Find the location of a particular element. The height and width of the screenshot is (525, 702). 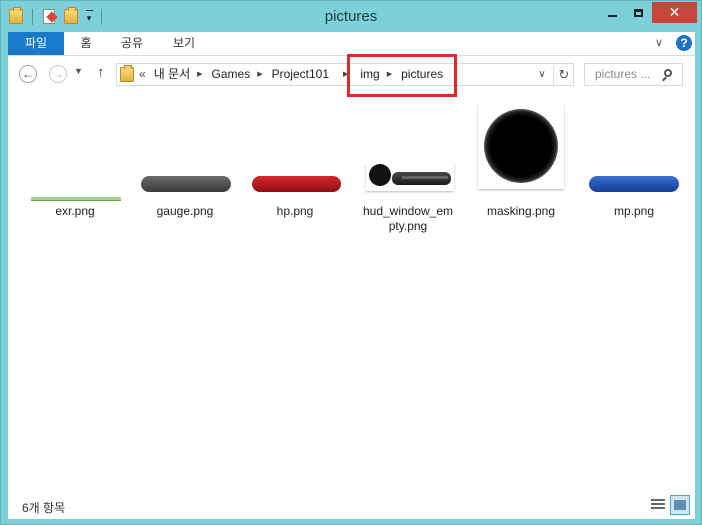

large-icons-view-icon is located at coordinates (680, 505).